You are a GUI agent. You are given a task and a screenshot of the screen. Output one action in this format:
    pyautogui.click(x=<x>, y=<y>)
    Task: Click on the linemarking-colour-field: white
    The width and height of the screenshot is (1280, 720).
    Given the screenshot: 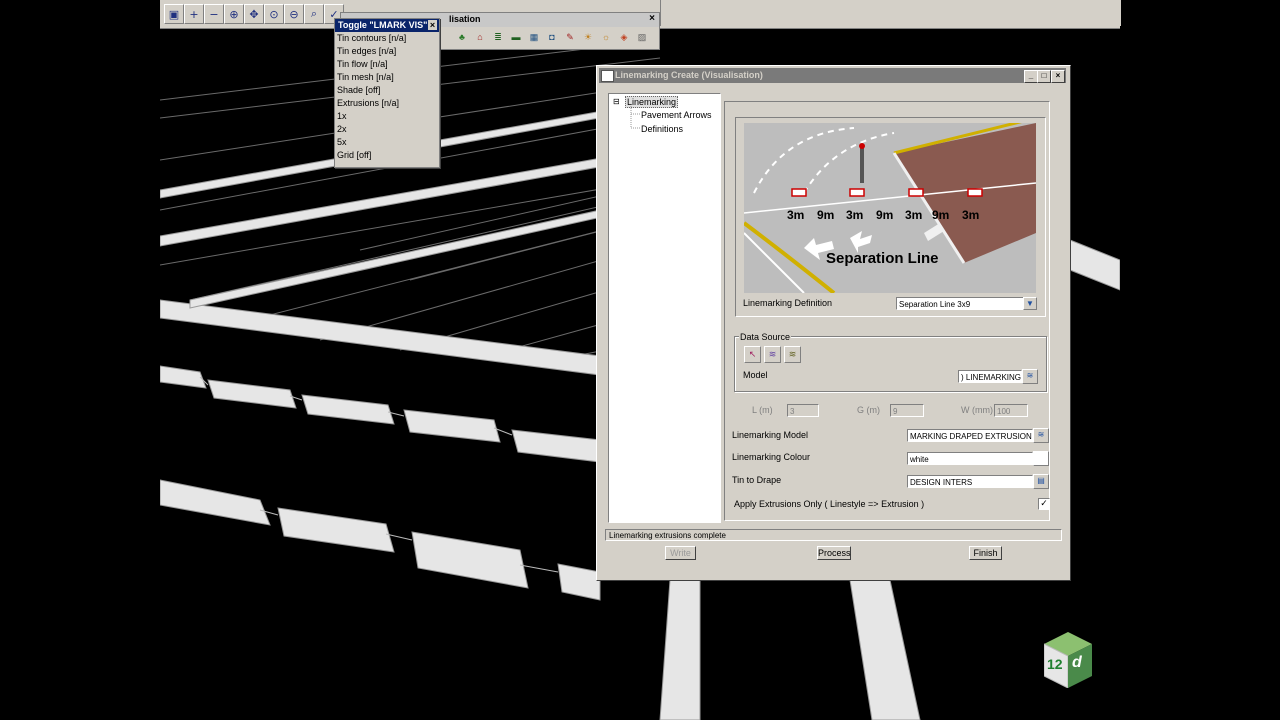 What is the action you would take?
    pyautogui.click(x=970, y=458)
    